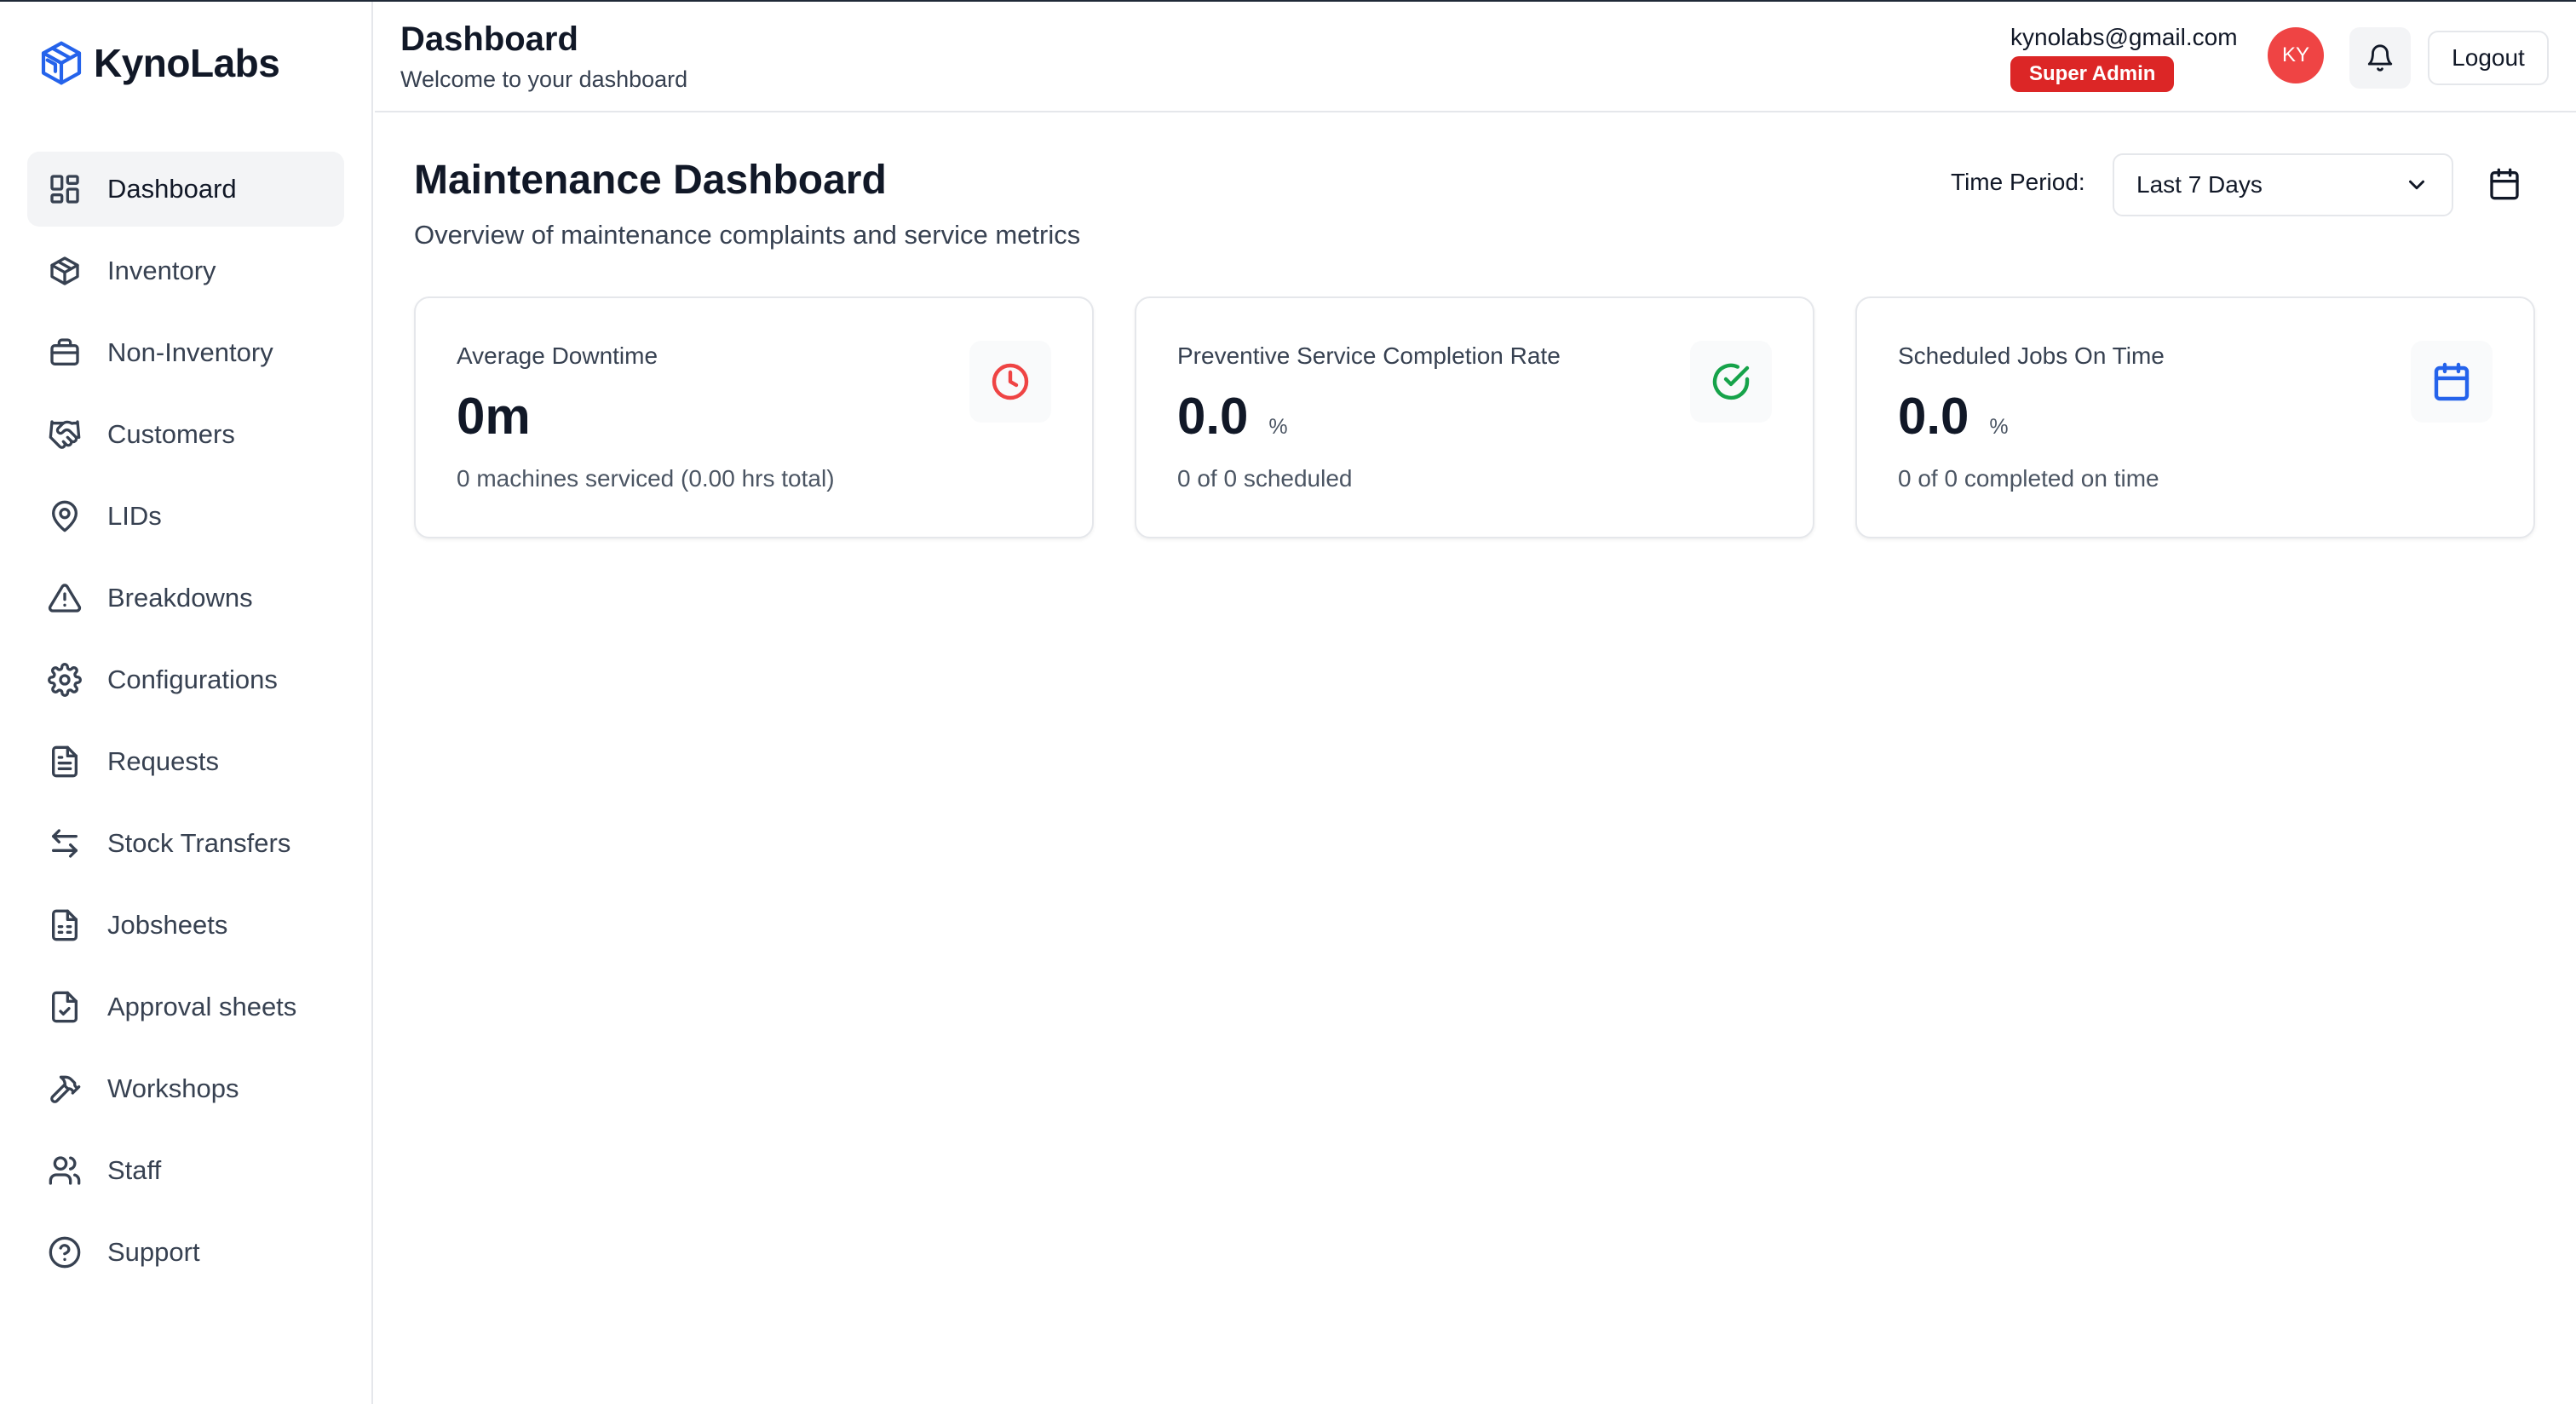  I want to click on metric-footnote: 0 machines serviced (0.00 hrs total), so click(646, 478).